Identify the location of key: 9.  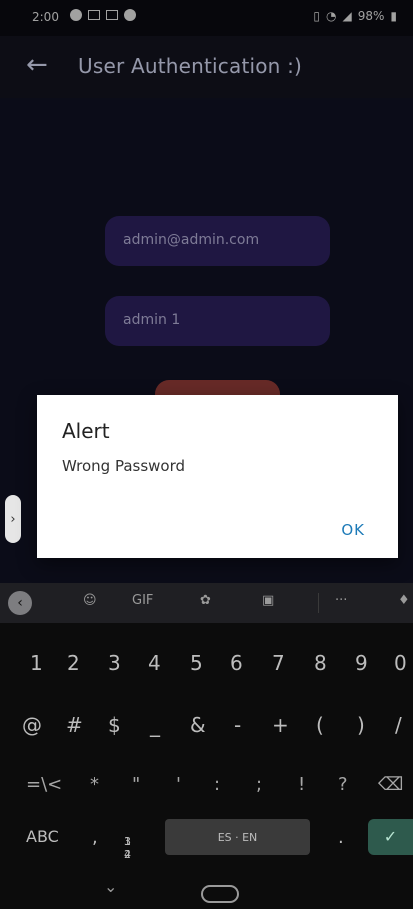
(361, 663).